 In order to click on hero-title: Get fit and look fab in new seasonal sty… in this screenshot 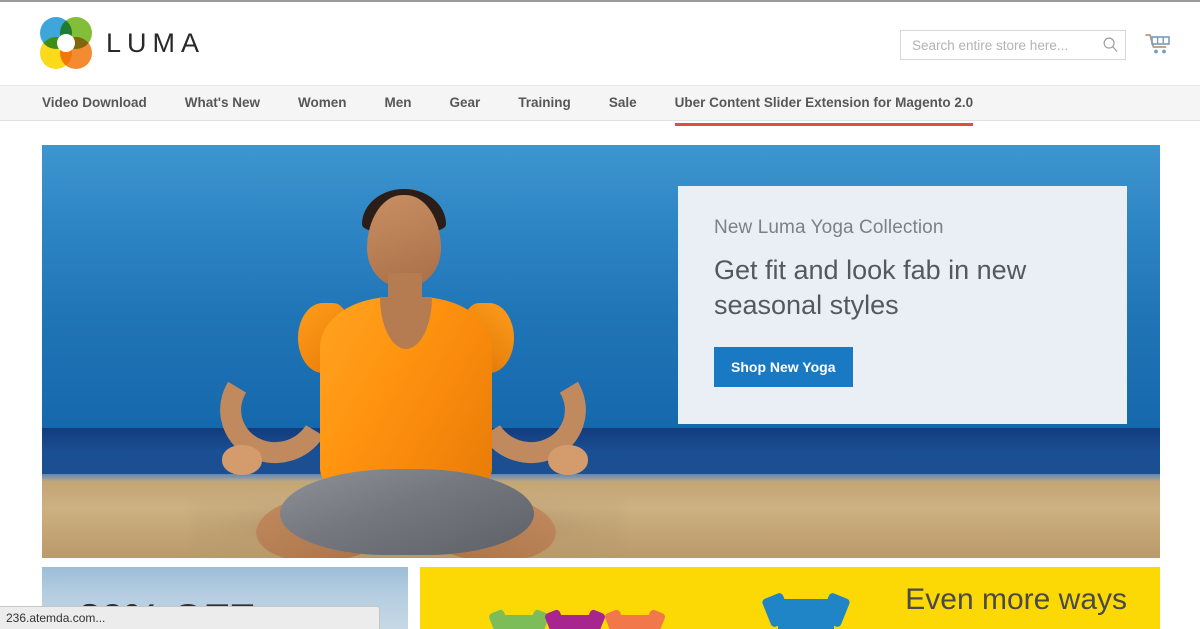, I will do `click(870, 287)`.